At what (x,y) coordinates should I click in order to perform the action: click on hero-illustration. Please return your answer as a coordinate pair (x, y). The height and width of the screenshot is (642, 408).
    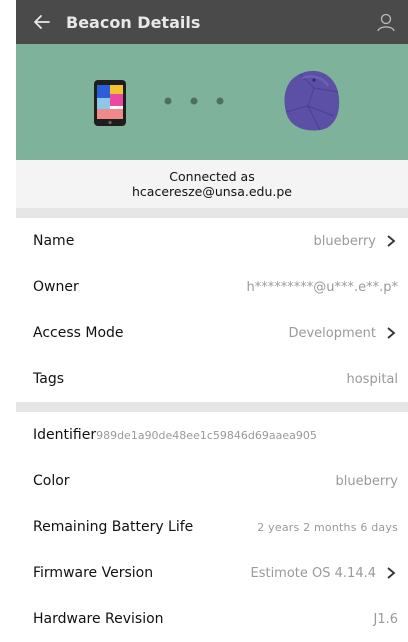
    Looking at the image, I should click on (217, 100).